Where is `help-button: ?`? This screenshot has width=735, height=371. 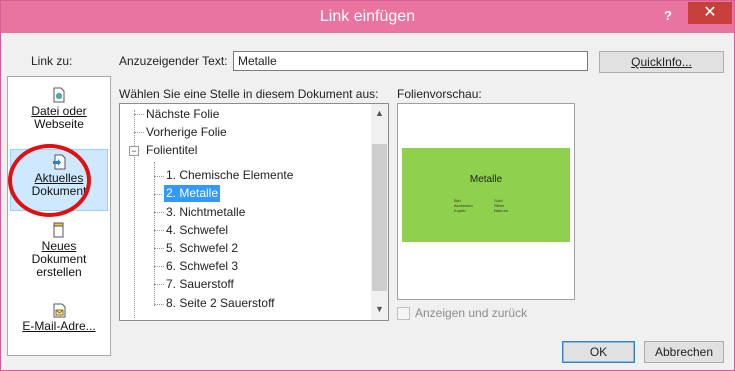 help-button: ? is located at coordinates (668, 16).